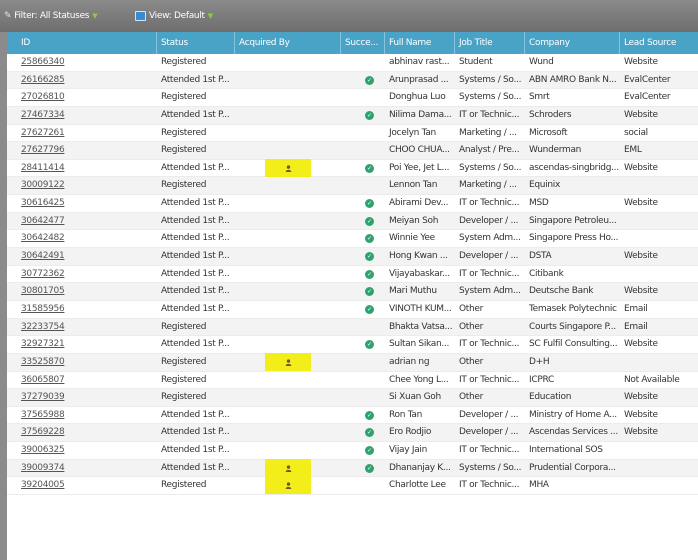 The width and height of the screenshot is (698, 560). Describe the element at coordinates (87, 468) in the screenshot. I see `lead-id-link: 39009374` at that location.